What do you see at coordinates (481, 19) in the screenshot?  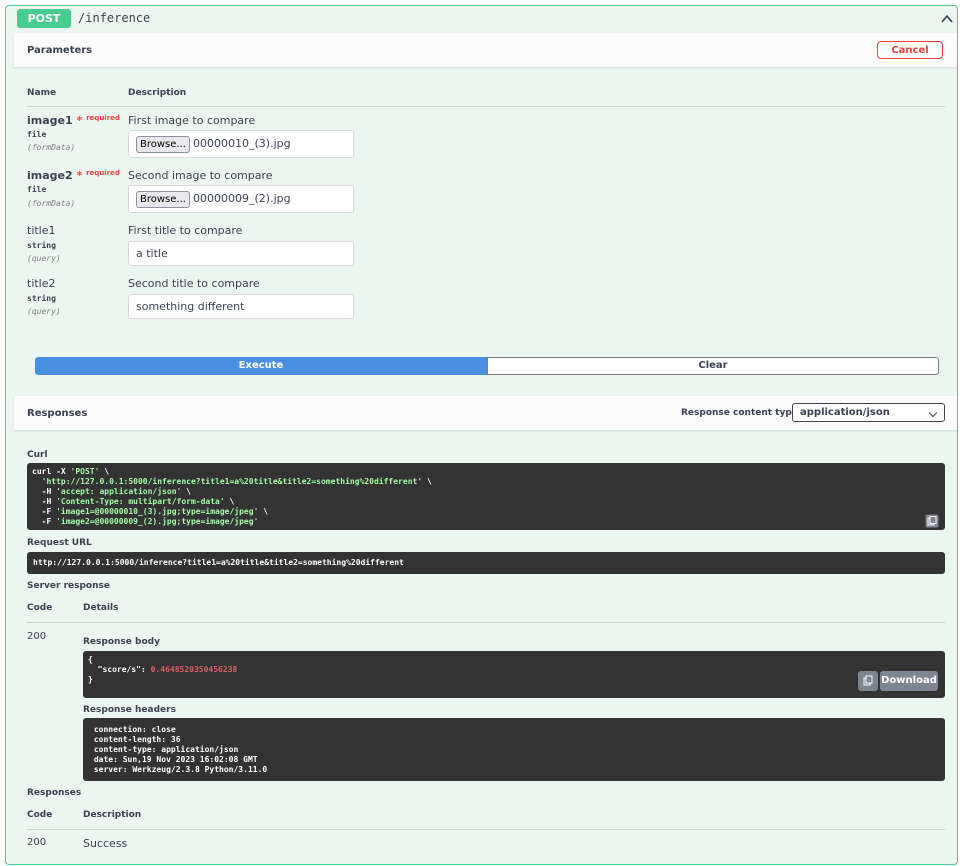 I see `operation-summary: POST /inference` at bounding box center [481, 19].